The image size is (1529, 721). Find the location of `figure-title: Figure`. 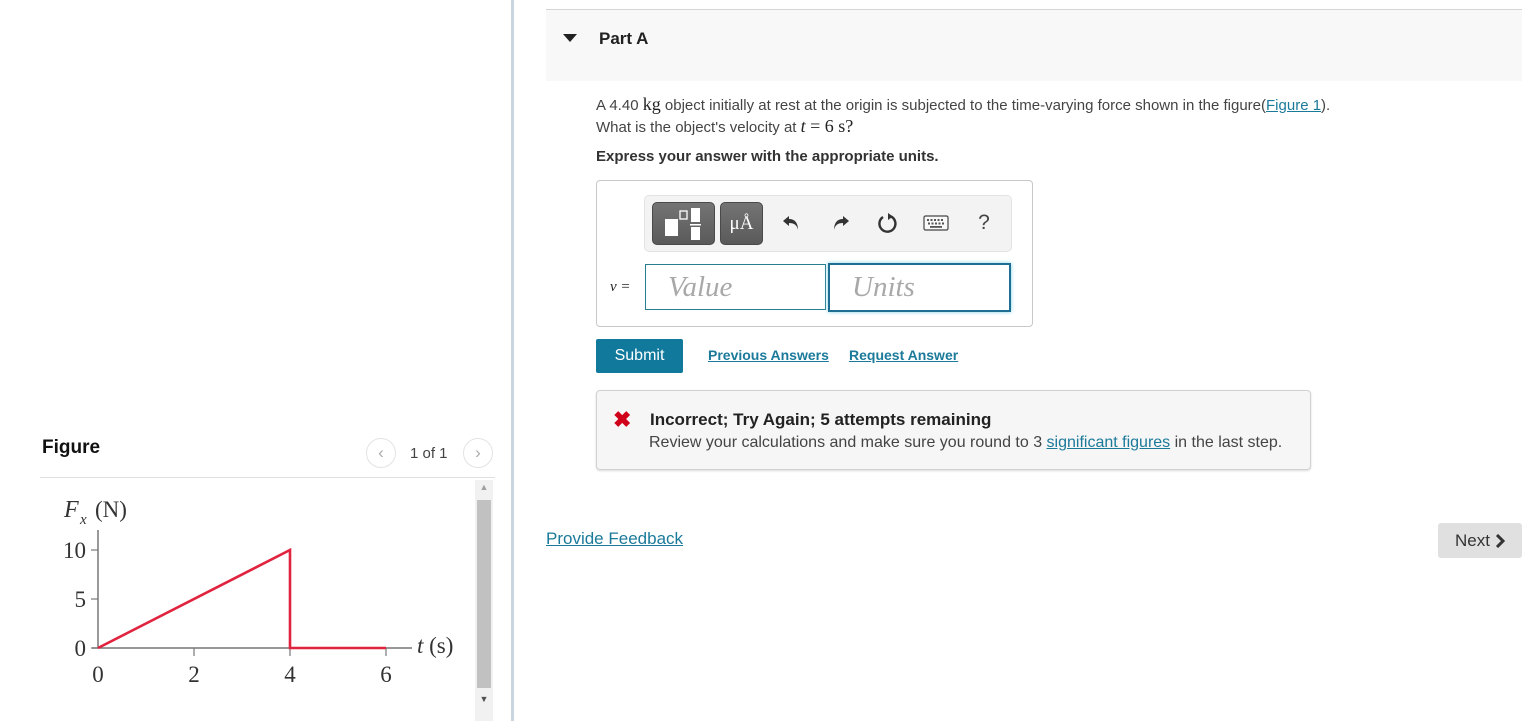

figure-title: Figure is located at coordinates (71, 447).